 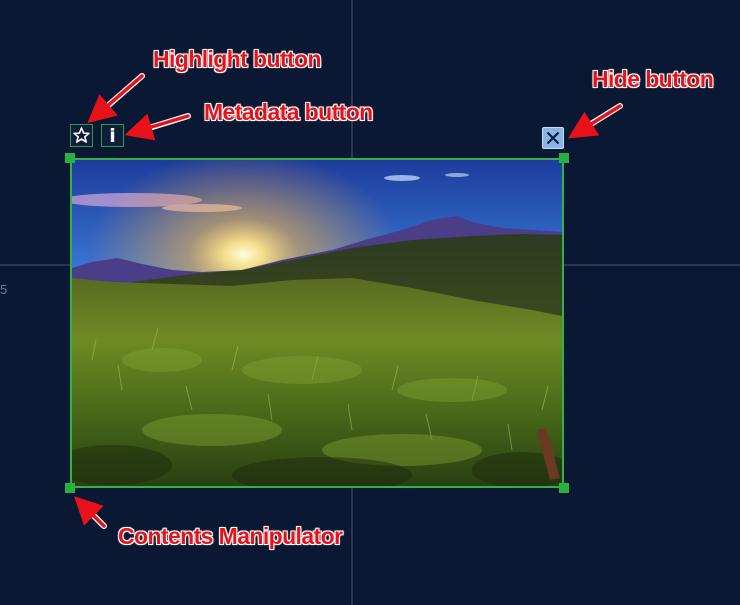 I want to click on hide-button, so click(x=553, y=138).